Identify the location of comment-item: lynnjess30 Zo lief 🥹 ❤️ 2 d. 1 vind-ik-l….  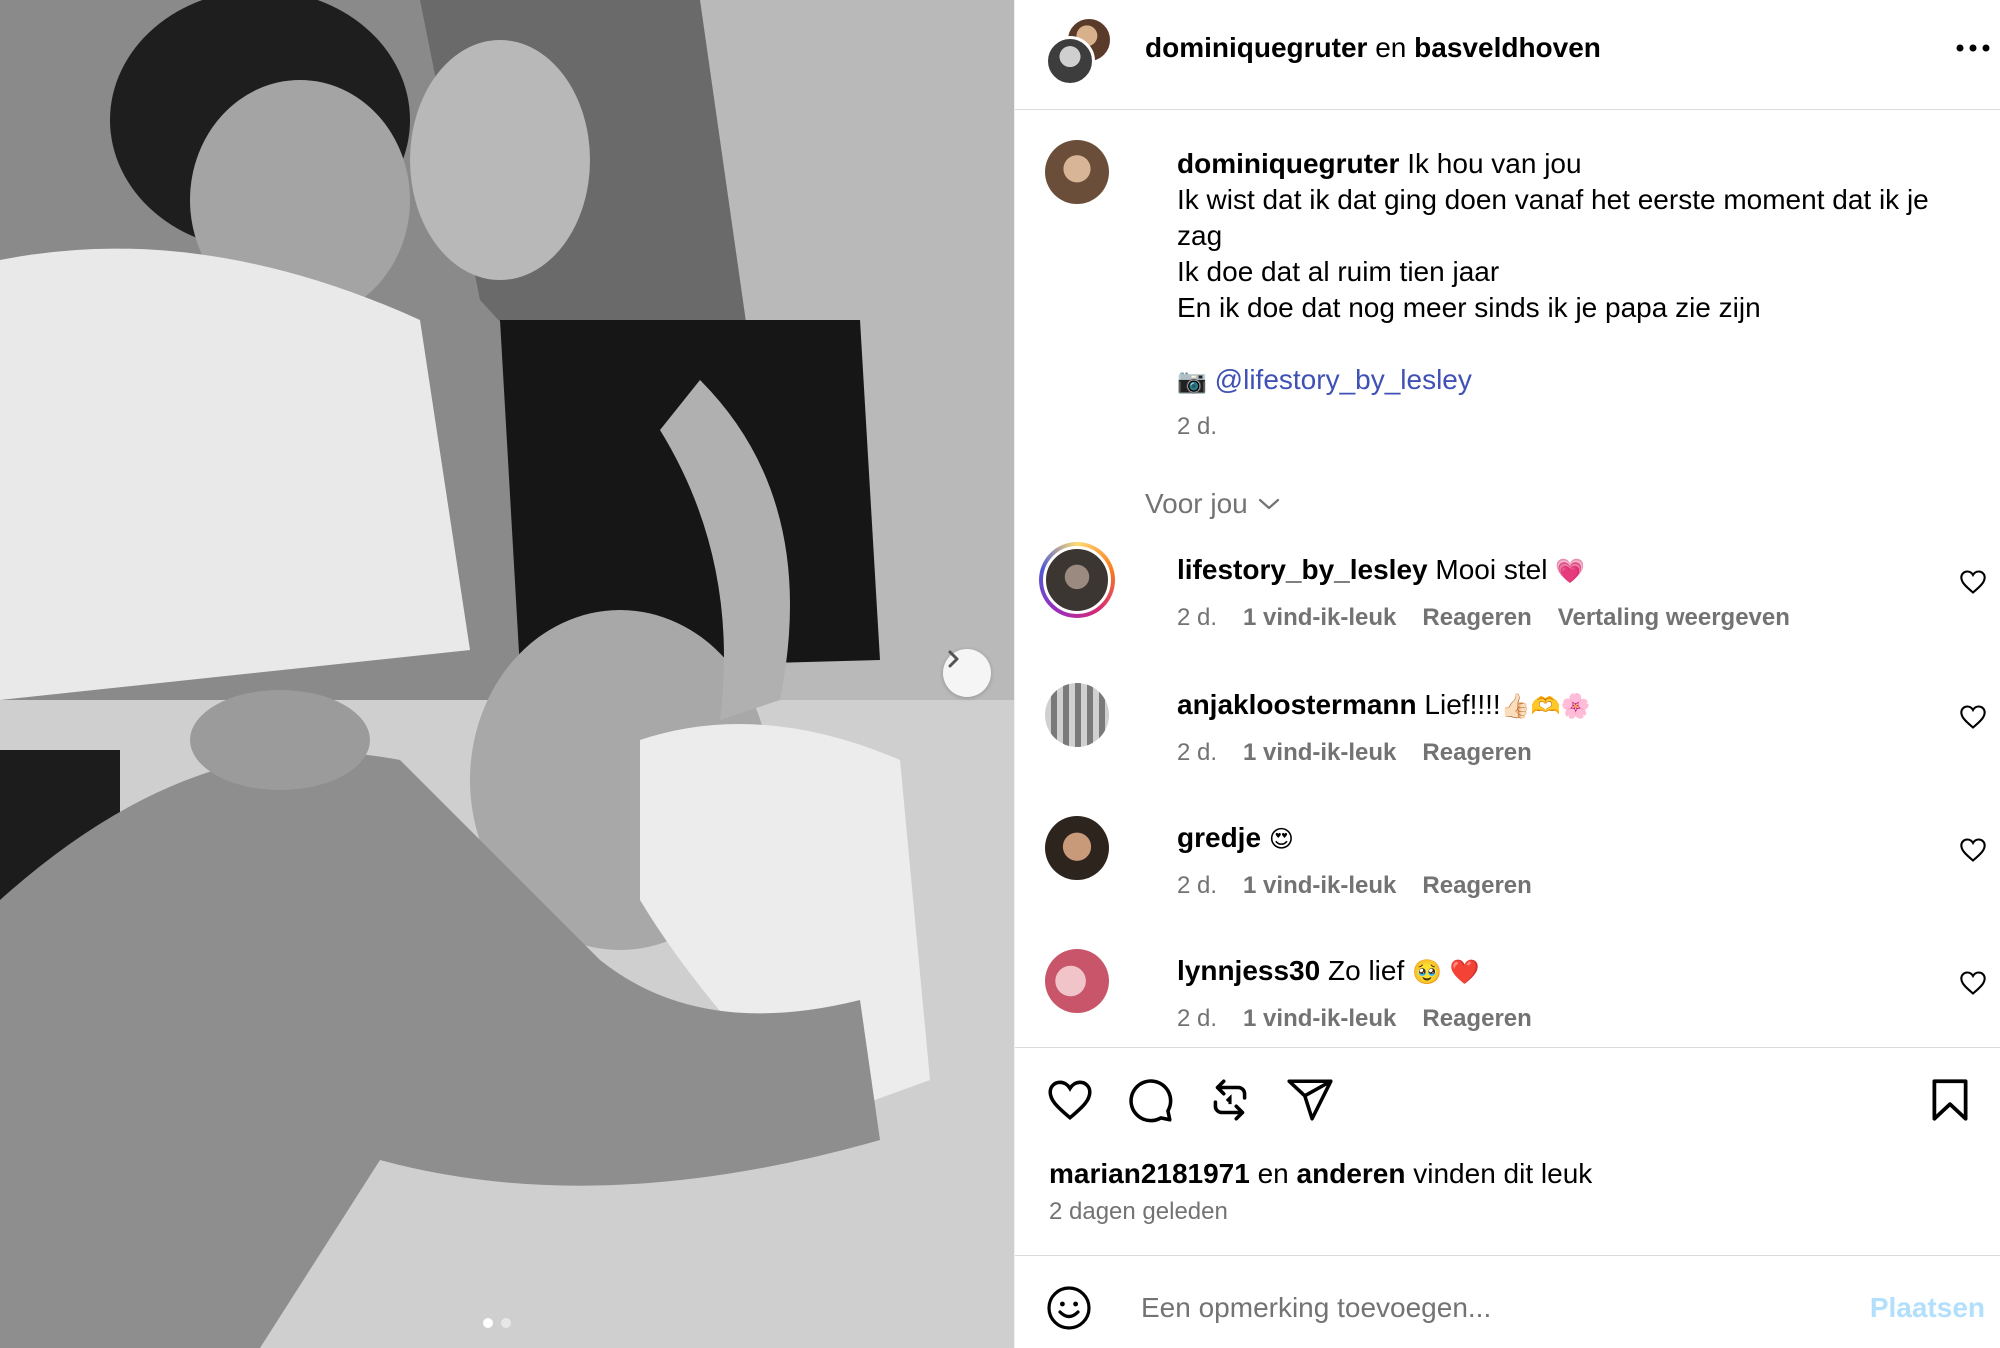
(1515, 1004).